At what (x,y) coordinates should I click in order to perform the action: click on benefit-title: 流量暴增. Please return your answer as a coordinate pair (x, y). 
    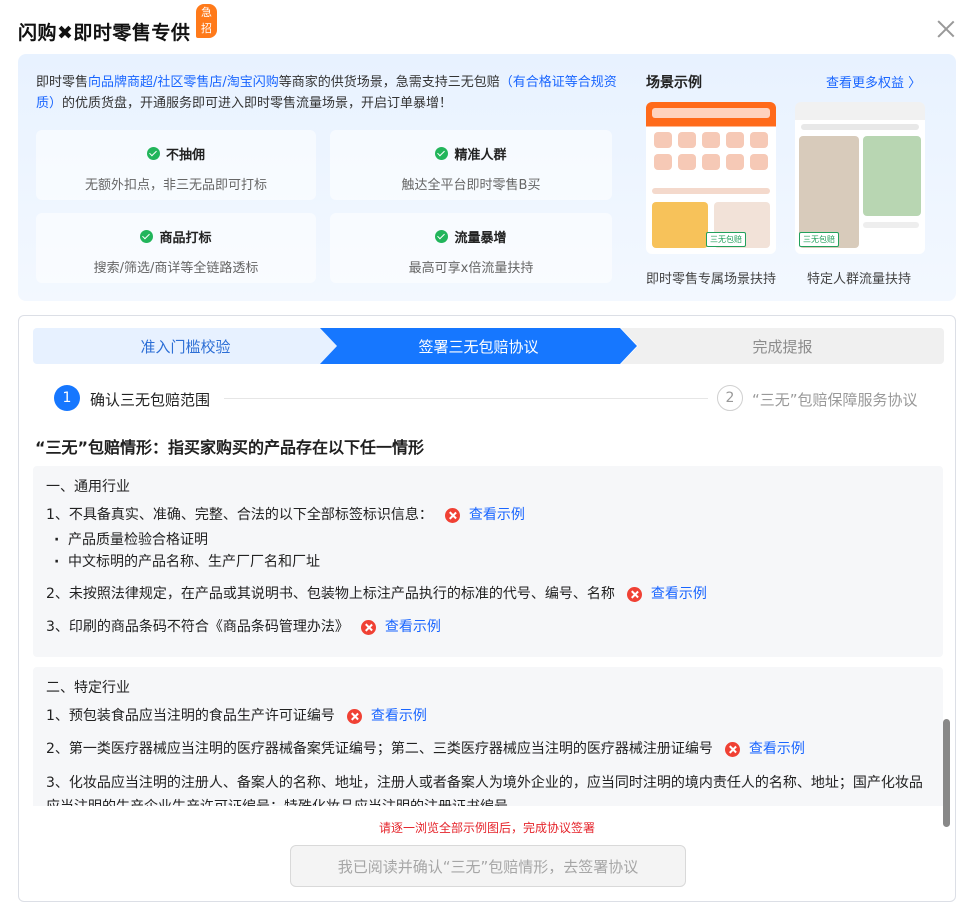
    Looking at the image, I should click on (480, 238).